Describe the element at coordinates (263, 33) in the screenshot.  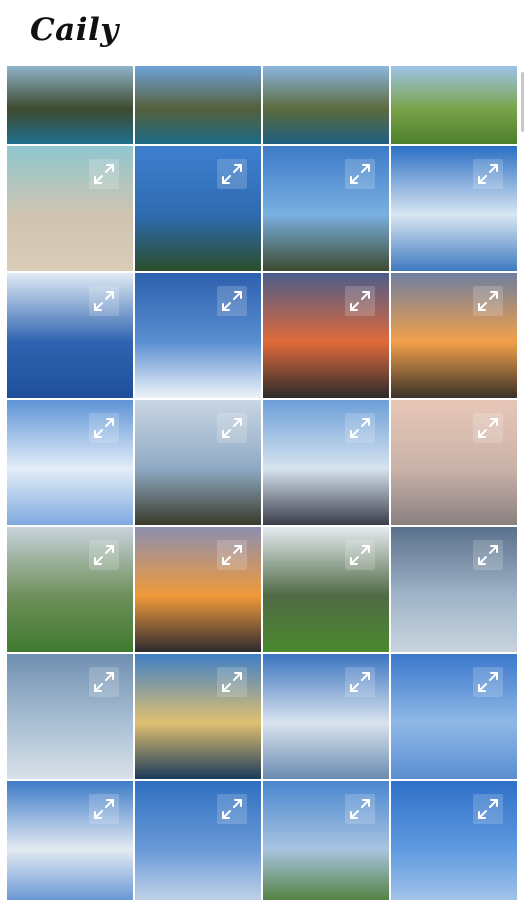
I see `app-header: Caily` at that location.